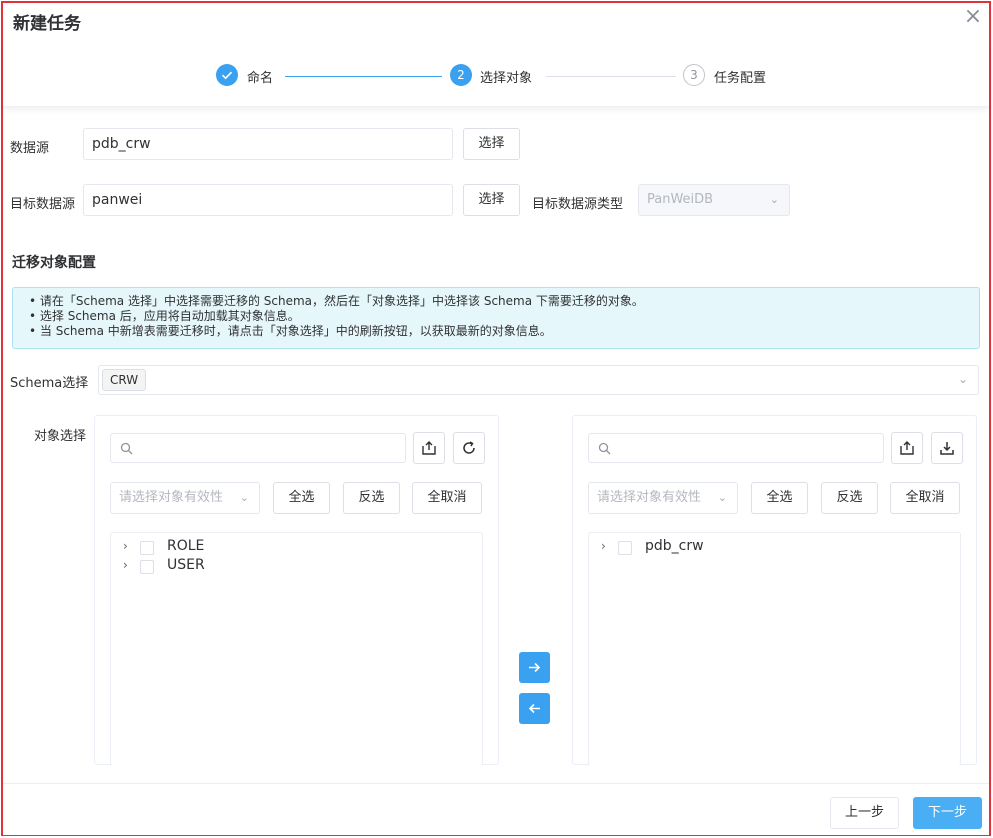  What do you see at coordinates (925, 498) in the screenshot?
I see `right-deselect-all-button: 全取消` at bounding box center [925, 498].